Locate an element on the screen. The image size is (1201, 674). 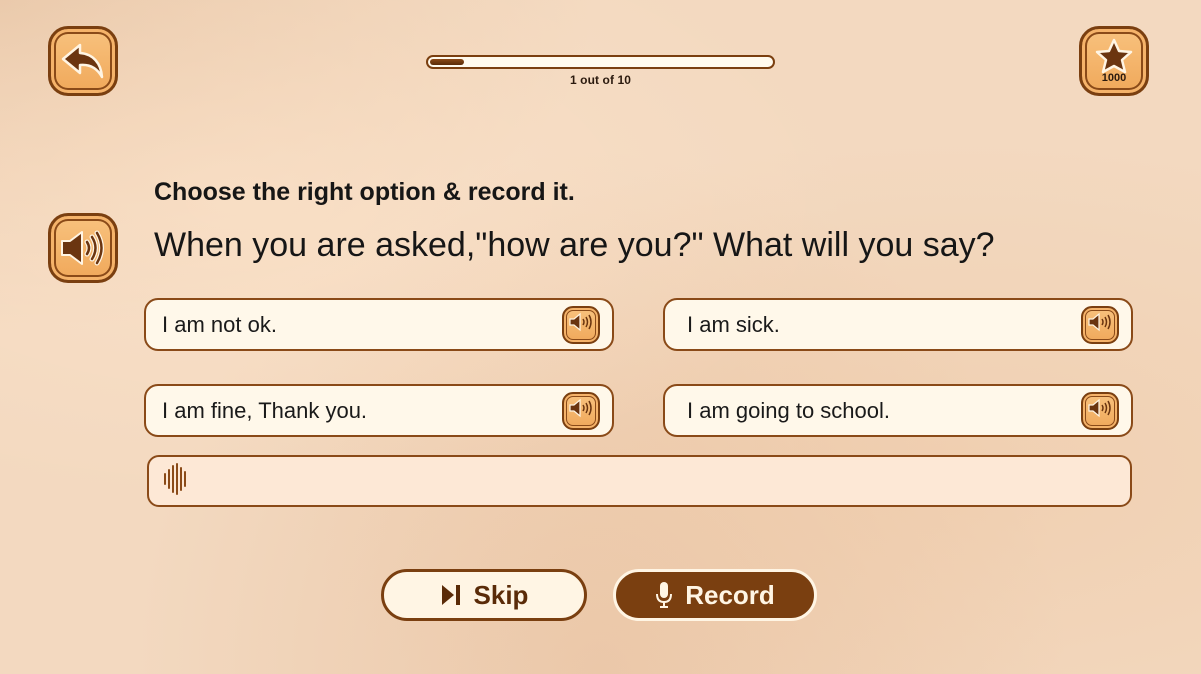
progress-indicator: 1 out of 10 is located at coordinates (600, 71).